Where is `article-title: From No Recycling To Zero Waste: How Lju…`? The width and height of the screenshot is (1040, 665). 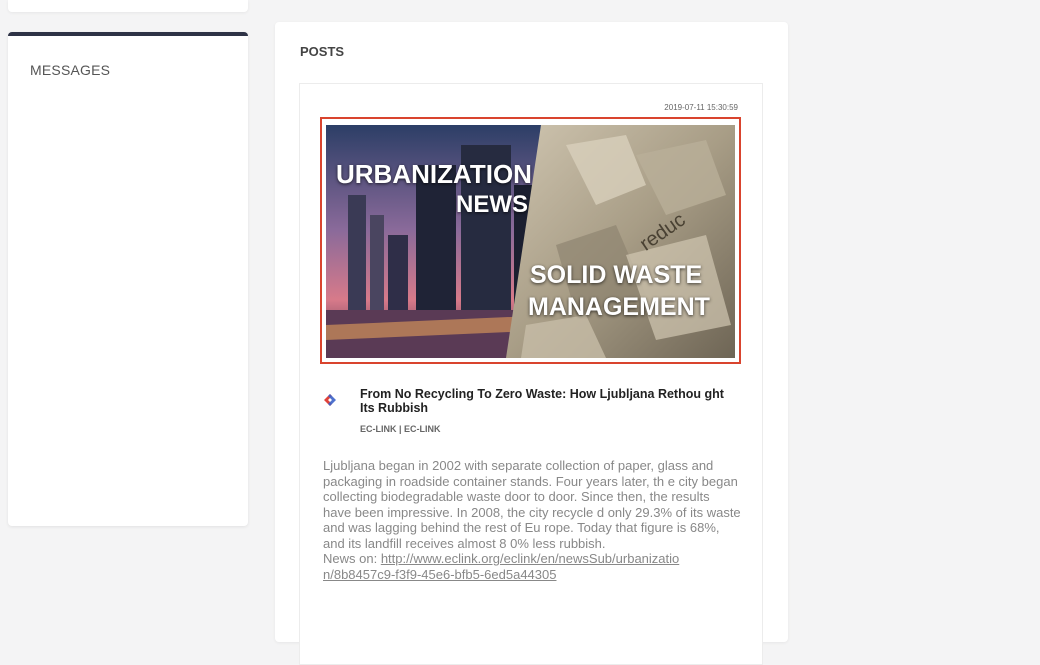
article-title: From No Recycling To Zero Waste: How Lju… is located at coordinates (550, 401).